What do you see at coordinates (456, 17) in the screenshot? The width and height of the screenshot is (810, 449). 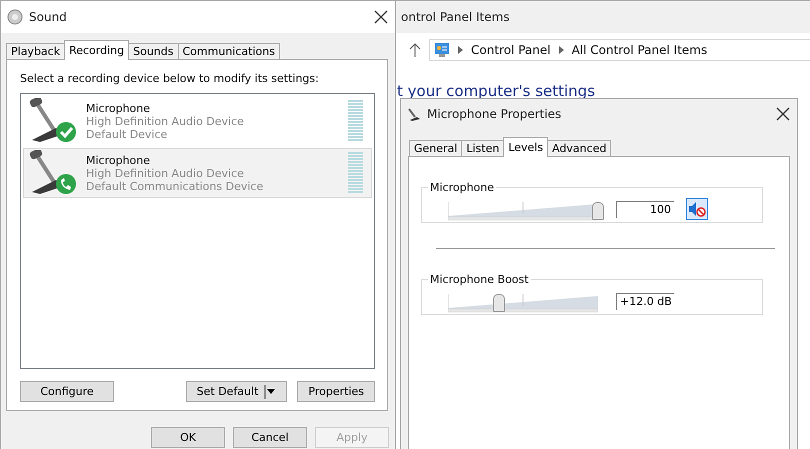 I see `window-title: ontrol Panel Items` at bounding box center [456, 17].